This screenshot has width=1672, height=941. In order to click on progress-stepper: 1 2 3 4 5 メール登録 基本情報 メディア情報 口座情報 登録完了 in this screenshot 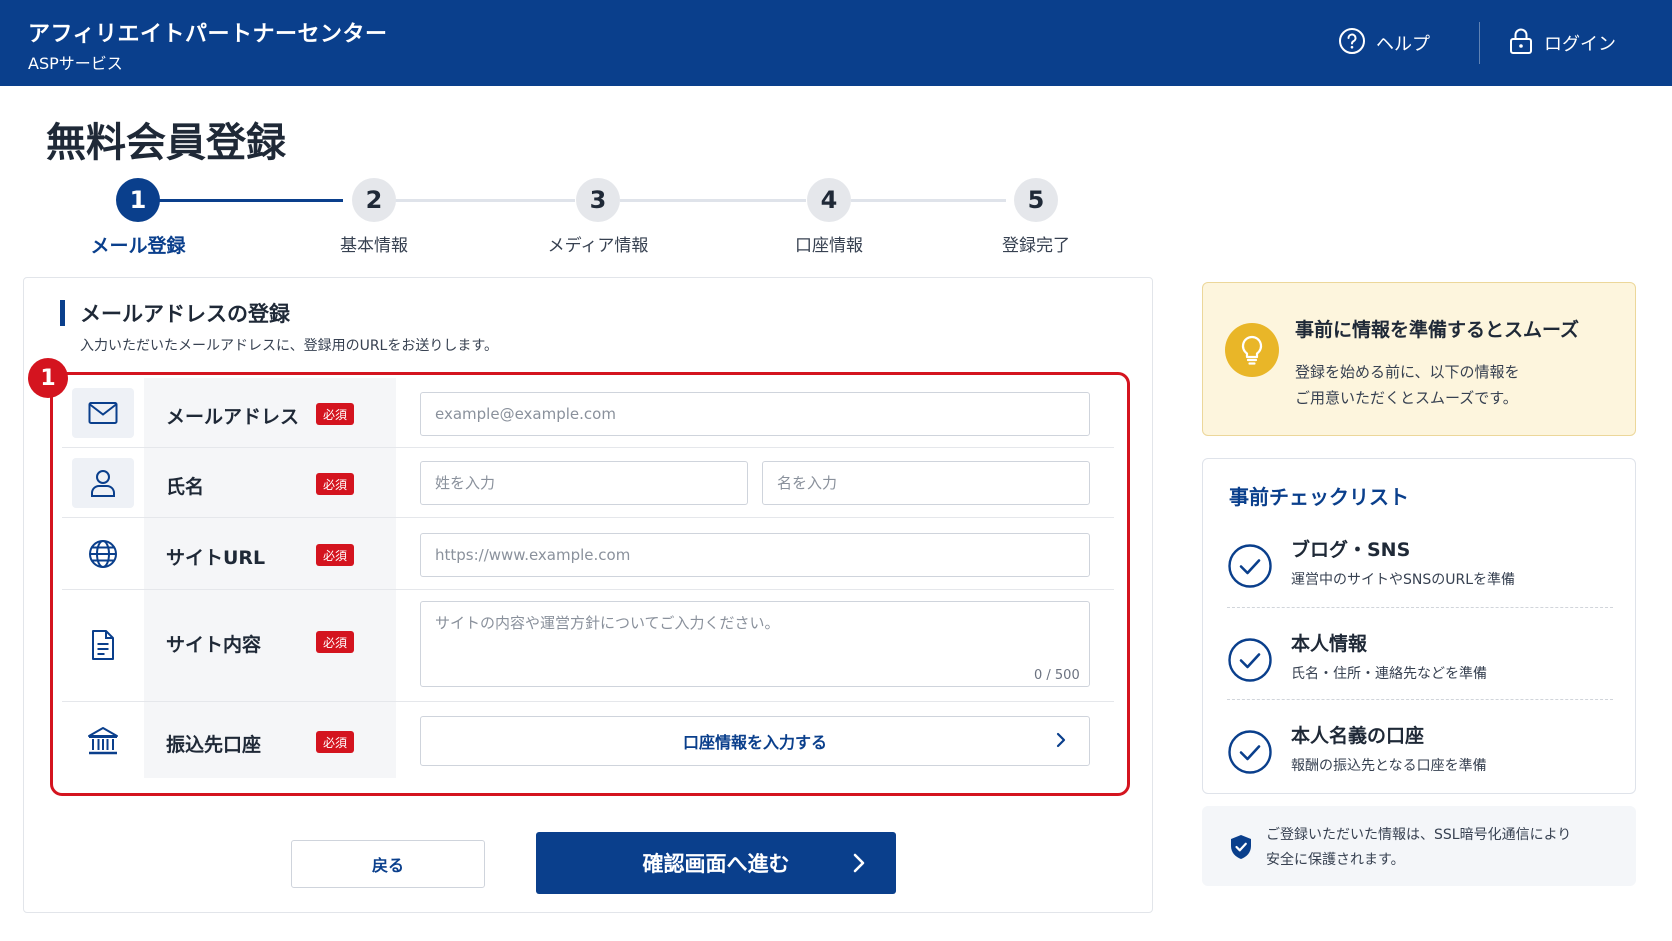, I will do `click(575, 218)`.